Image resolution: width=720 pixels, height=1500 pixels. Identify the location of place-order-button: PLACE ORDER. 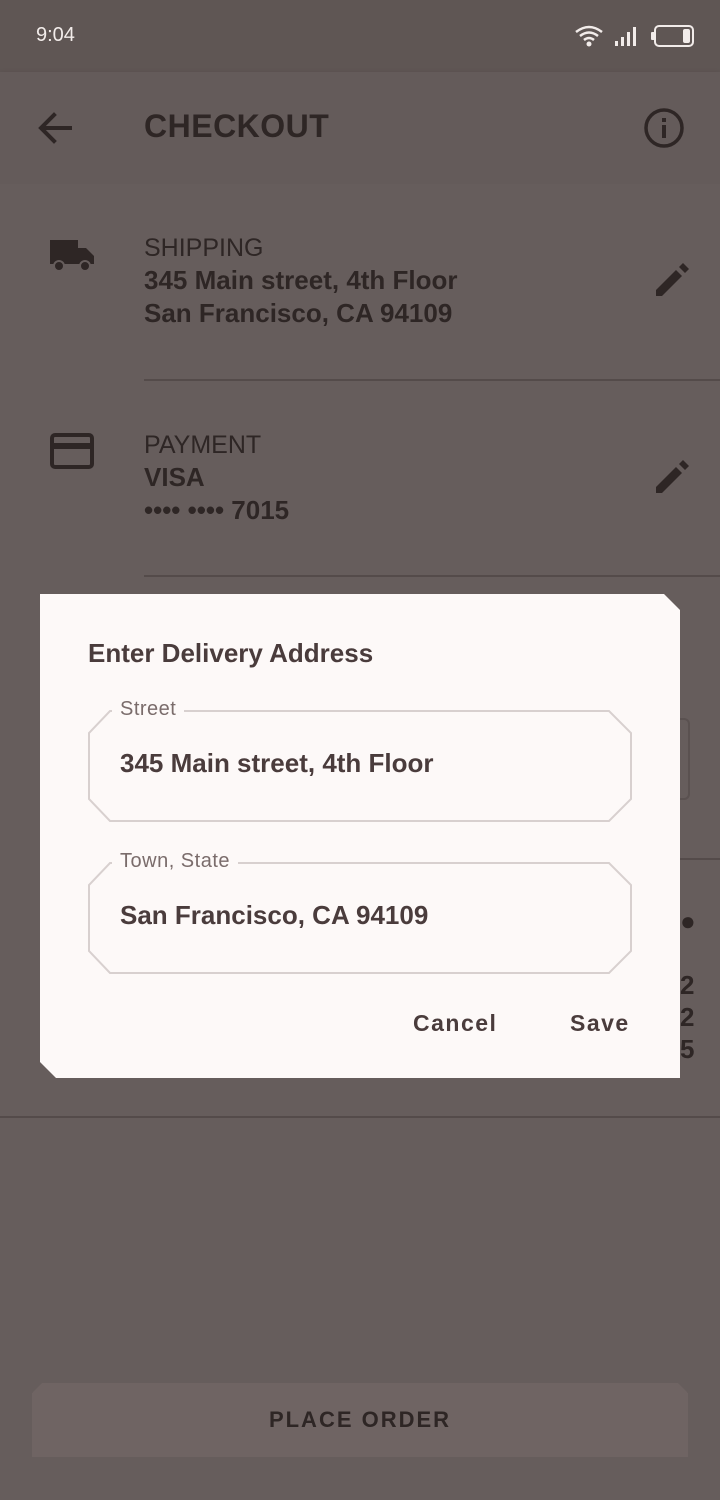
(360, 1420).